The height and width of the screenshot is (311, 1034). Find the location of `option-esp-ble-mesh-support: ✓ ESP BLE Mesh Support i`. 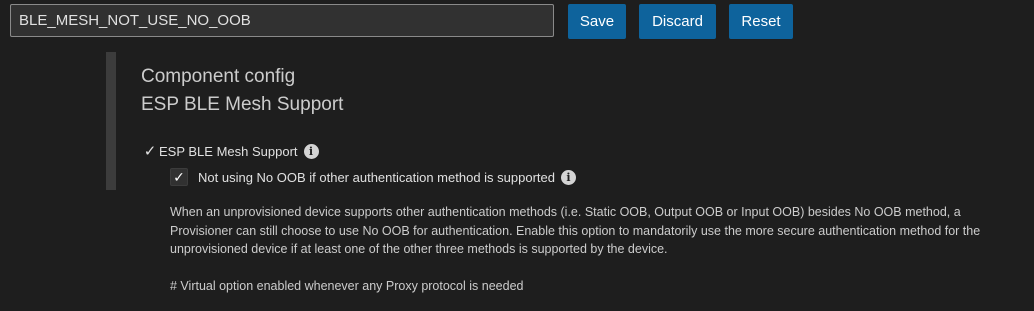

option-esp-ble-mesh-support: ✓ ESP BLE Mesh Support i is located at coordinates (230, 151).